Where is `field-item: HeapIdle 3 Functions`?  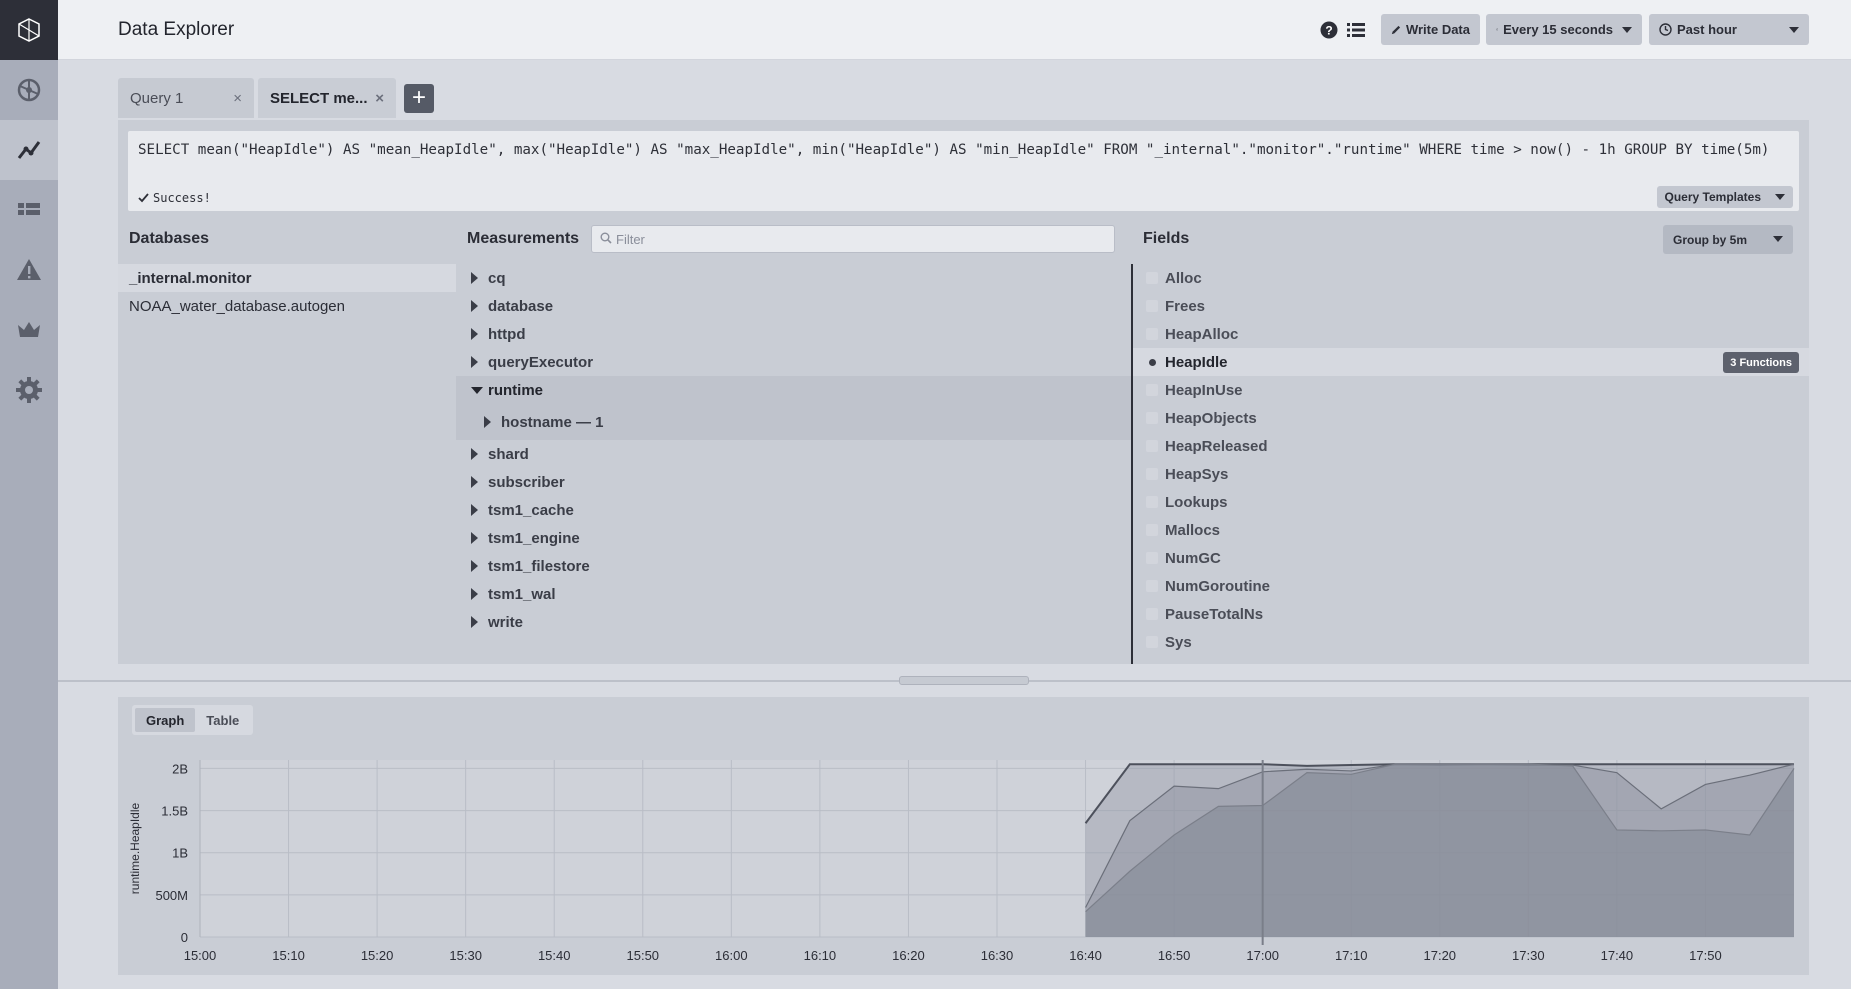 field-item: HeapIdle 3 Functions is located at coordinates (1471, 362).